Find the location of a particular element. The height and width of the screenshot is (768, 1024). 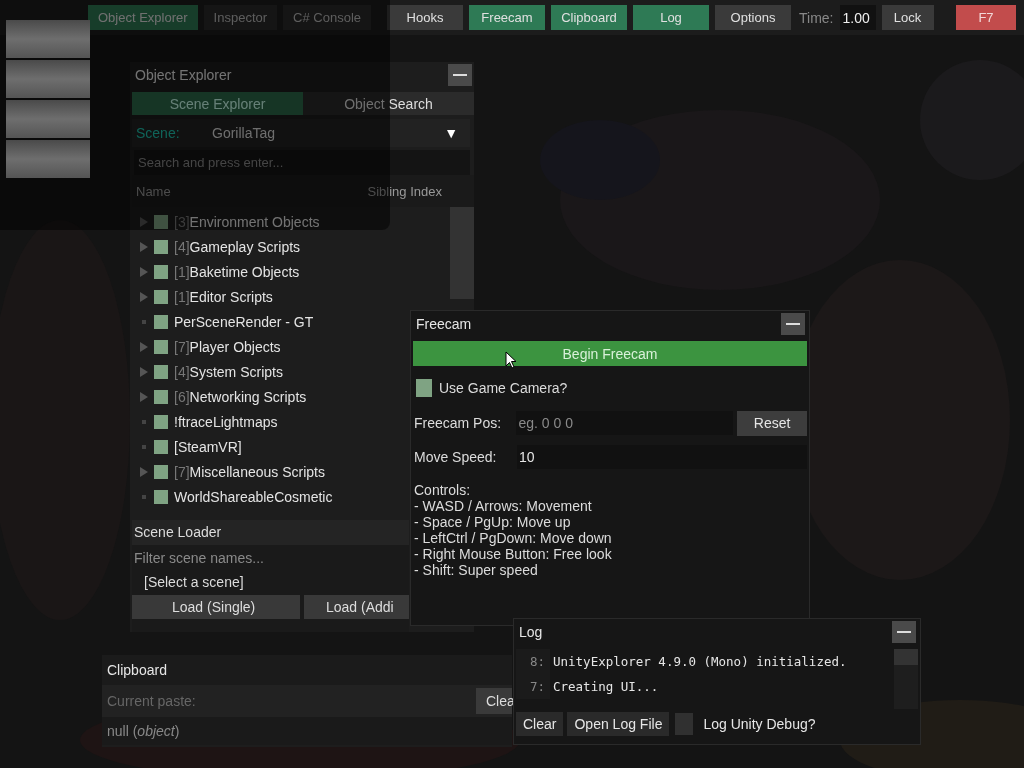

controls-help-text: - Right Mouse Button: Free look is located at coordinates (513, 554).